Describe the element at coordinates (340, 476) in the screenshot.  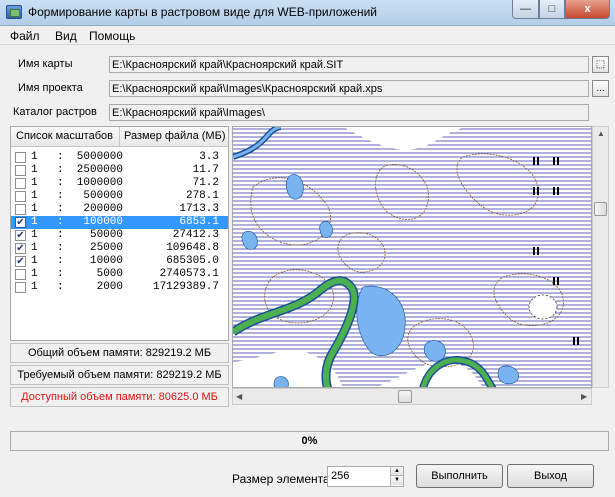
I see `element-size-value: 256` at that location.